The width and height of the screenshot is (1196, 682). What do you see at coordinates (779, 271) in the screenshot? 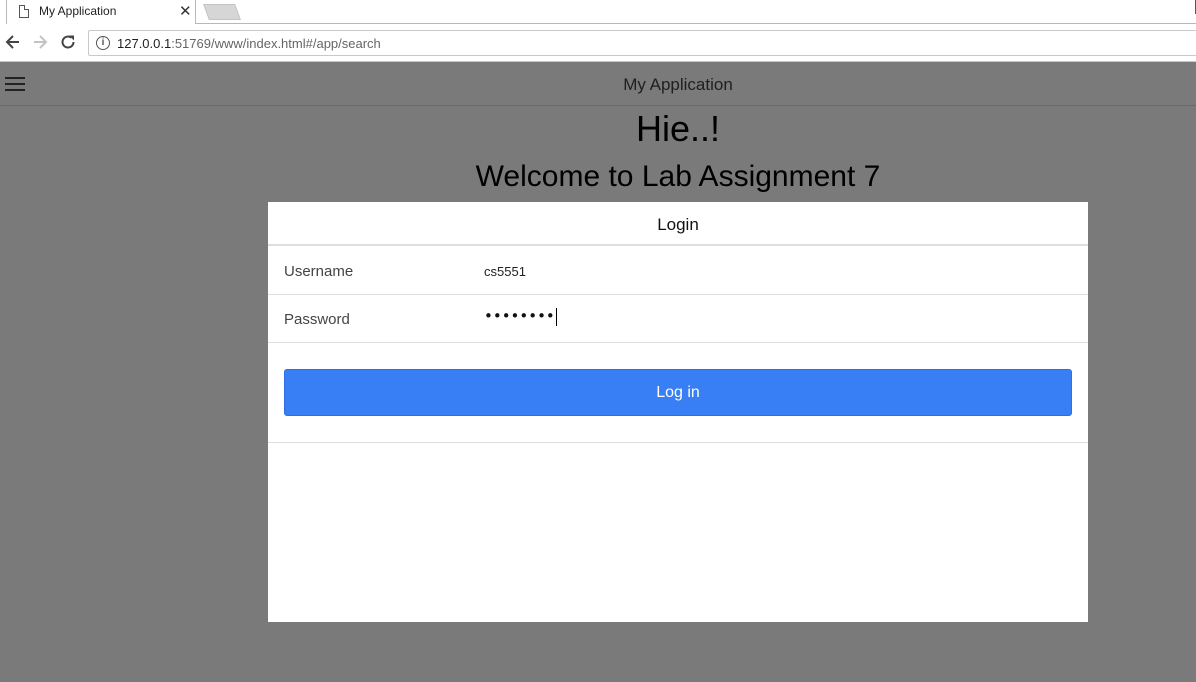
I see `username-input` at bounding box center [779, 271].